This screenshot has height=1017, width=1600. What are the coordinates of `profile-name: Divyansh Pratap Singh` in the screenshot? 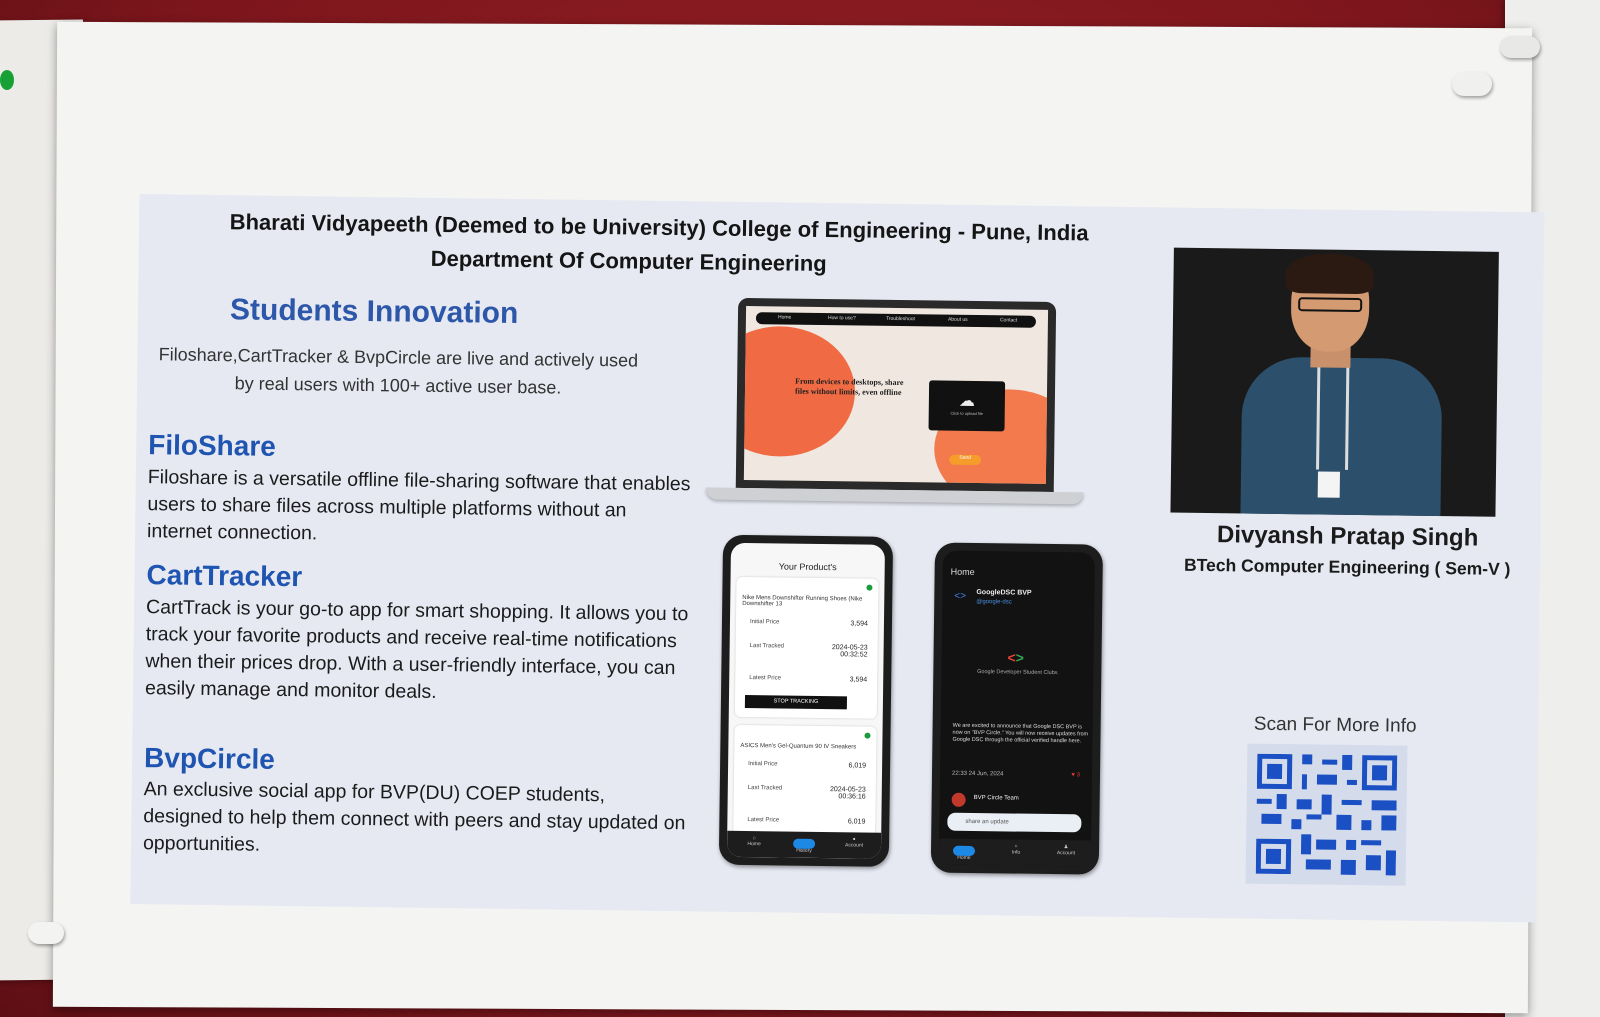 It's located at (1347, 536).